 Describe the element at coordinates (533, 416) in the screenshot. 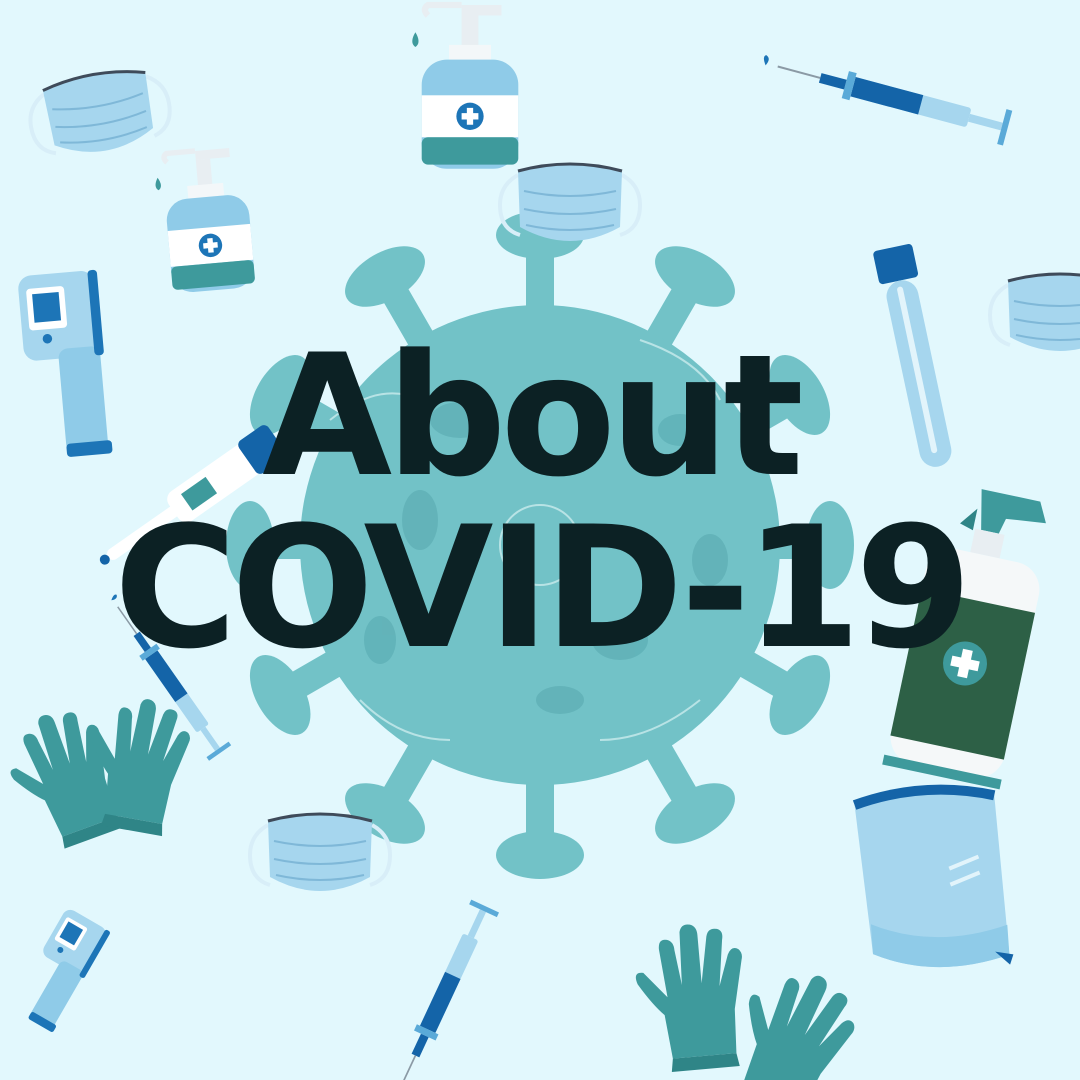

I see `title-line-about: About` at that location.